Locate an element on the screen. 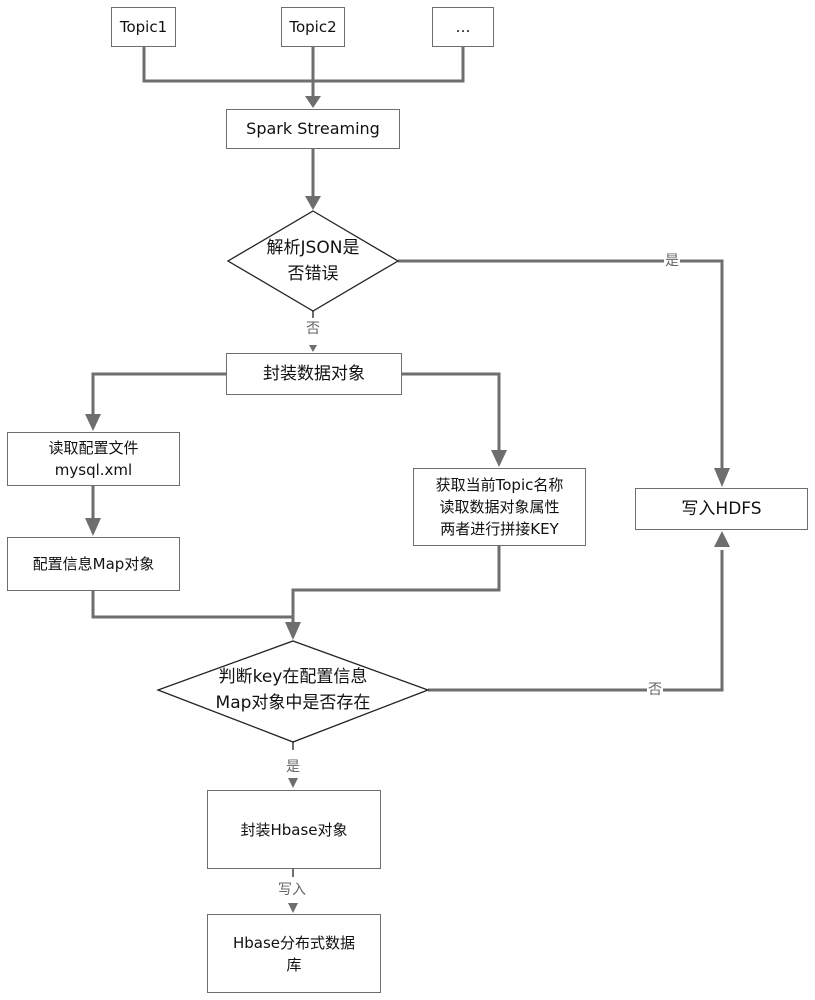 The image size is (815, 1000). label-key-yes: 是 is located at coordinates (293, 767).